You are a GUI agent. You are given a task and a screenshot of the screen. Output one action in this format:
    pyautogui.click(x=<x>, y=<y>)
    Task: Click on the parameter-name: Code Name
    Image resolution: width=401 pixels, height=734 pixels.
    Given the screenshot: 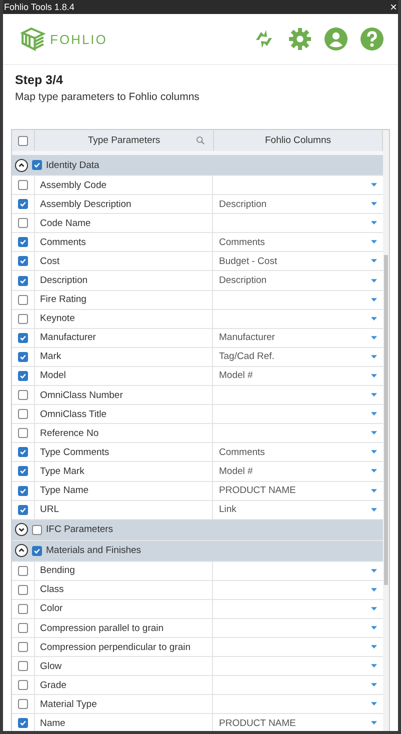 What is the action you would take?
    pyautogui.click(x=65, y=223)
    